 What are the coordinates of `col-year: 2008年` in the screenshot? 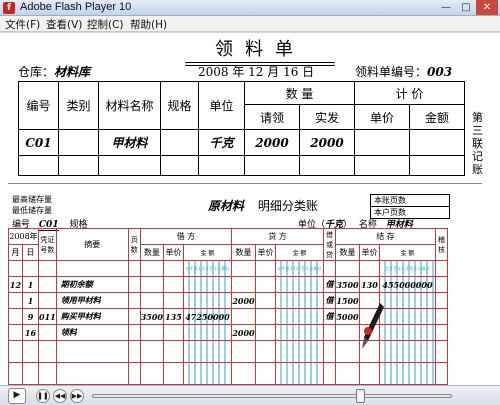 It's located at (23, 236).